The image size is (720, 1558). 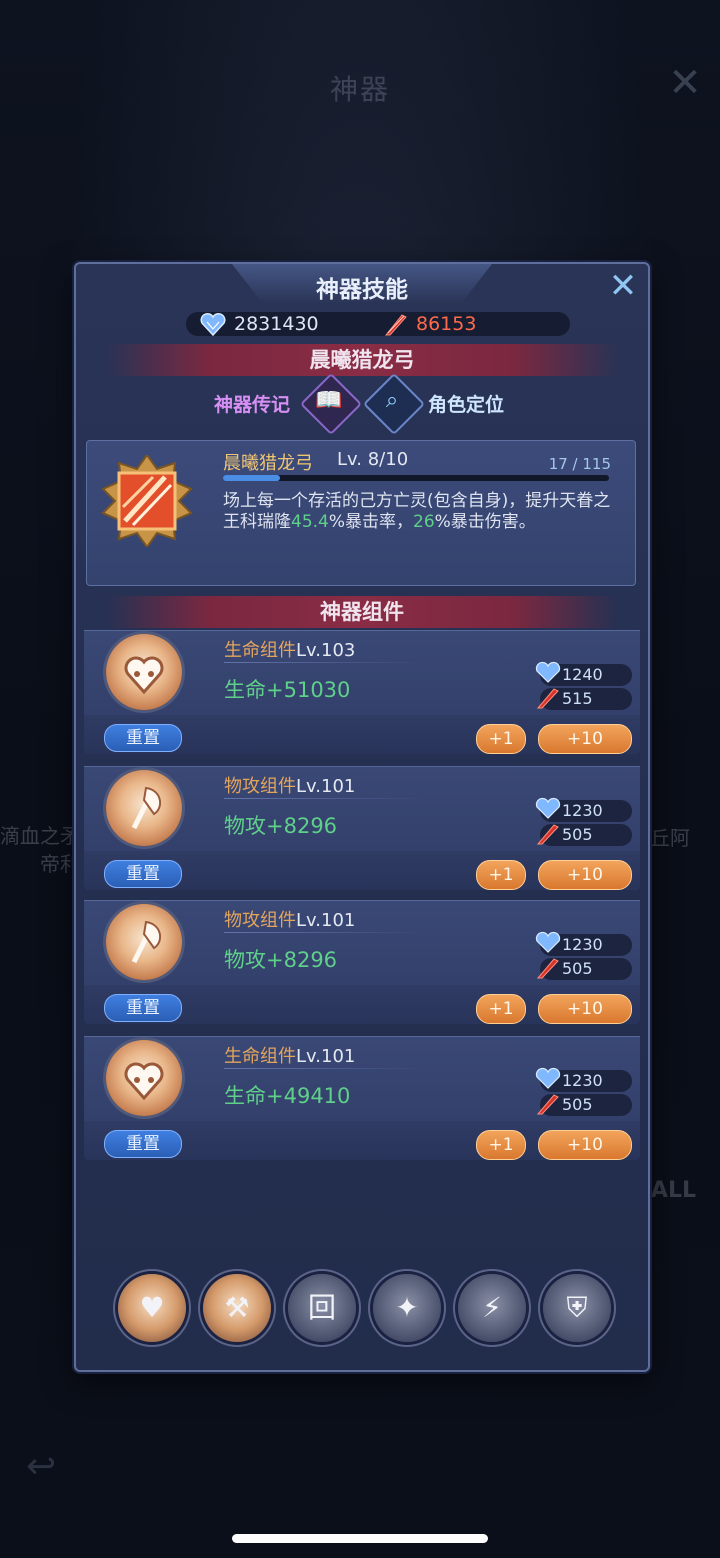 I want to click on tab-axe-icon: ⚒, so click(x=237, y=1308).